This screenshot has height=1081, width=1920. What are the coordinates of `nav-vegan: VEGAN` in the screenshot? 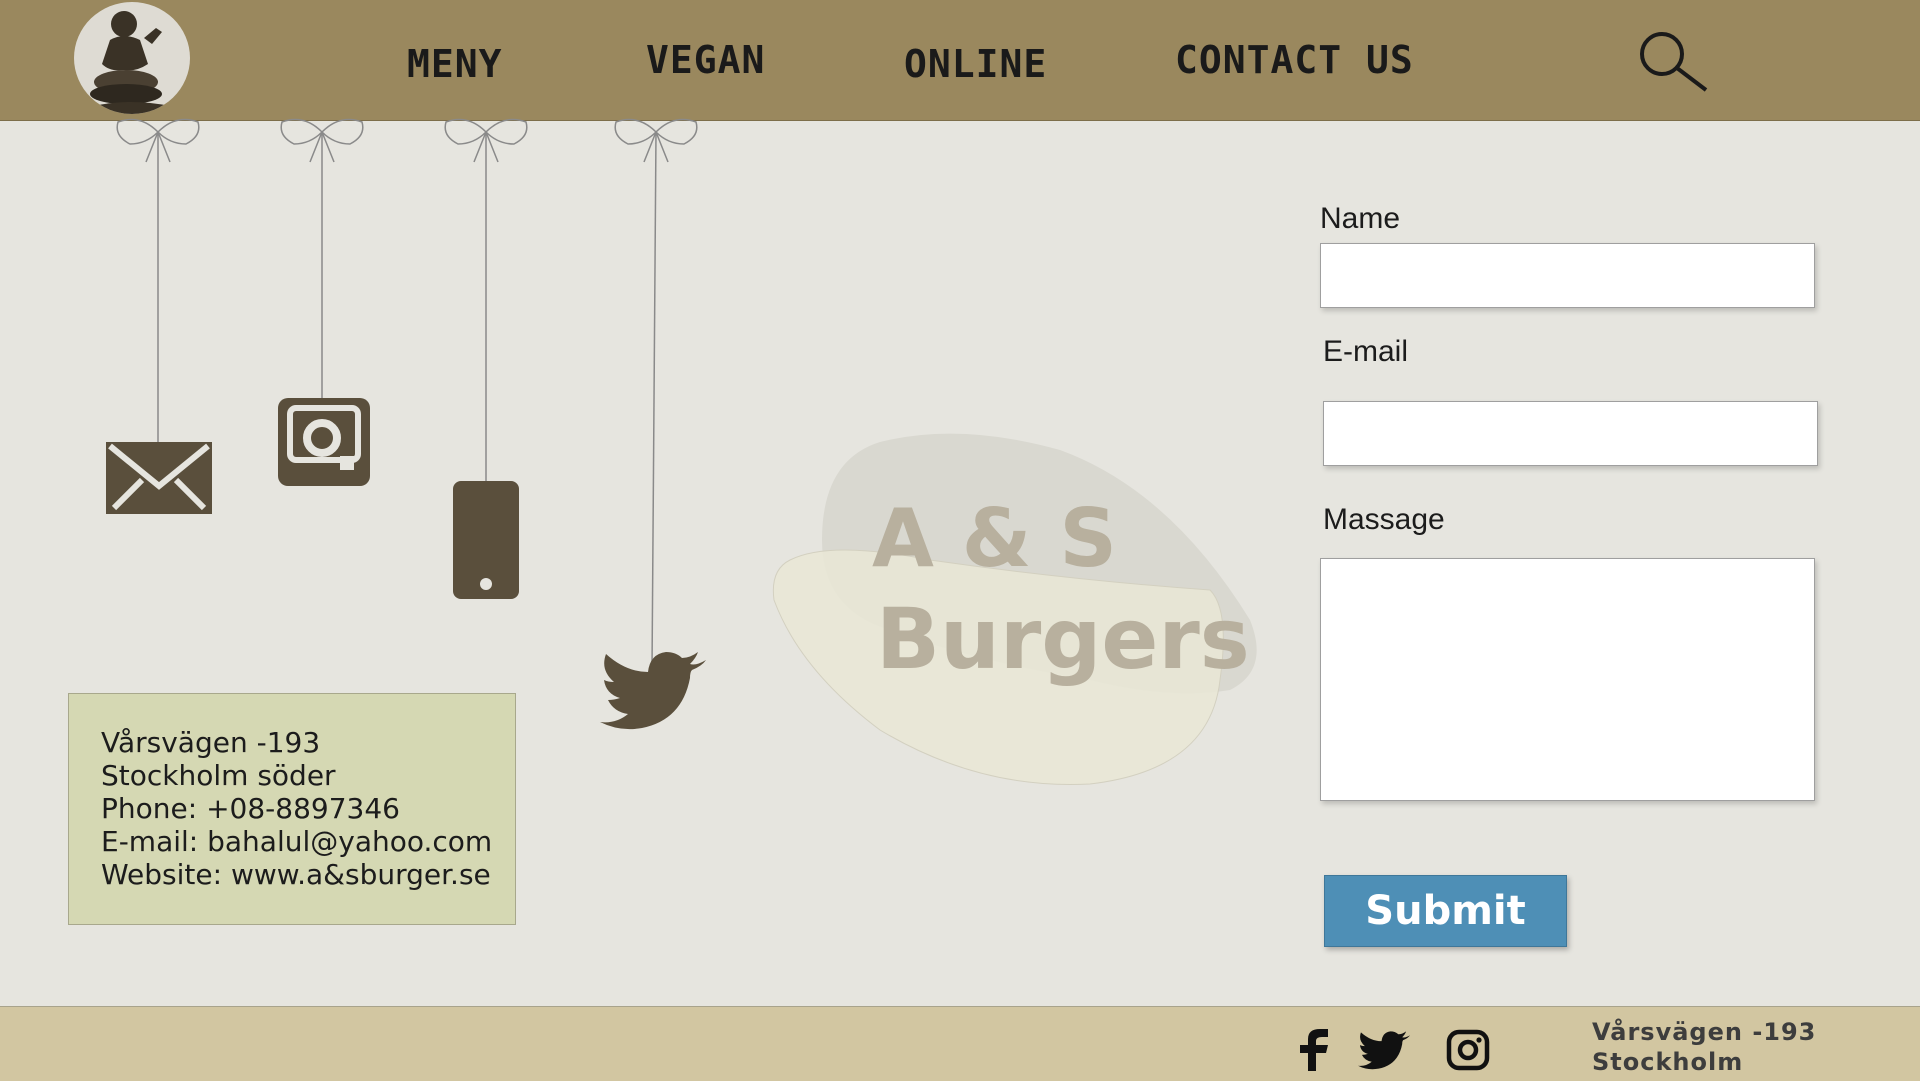 It's located at (705, 60).